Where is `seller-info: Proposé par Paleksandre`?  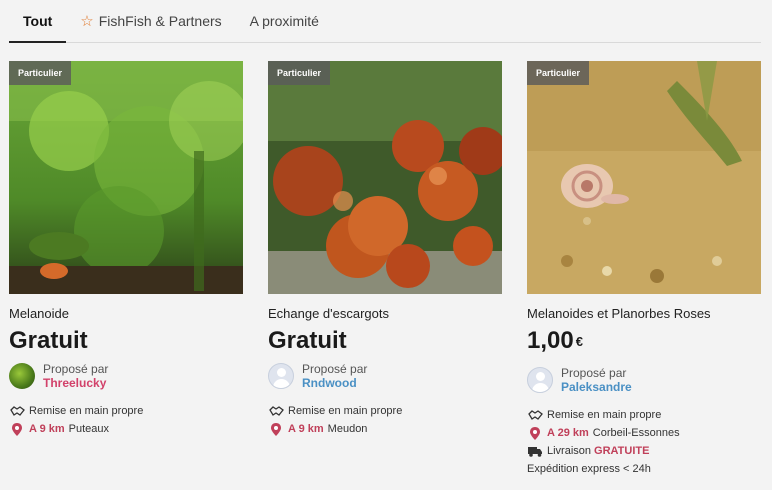 seller-info: Proposé par Paleksandre is located at coordinates (644, 380).